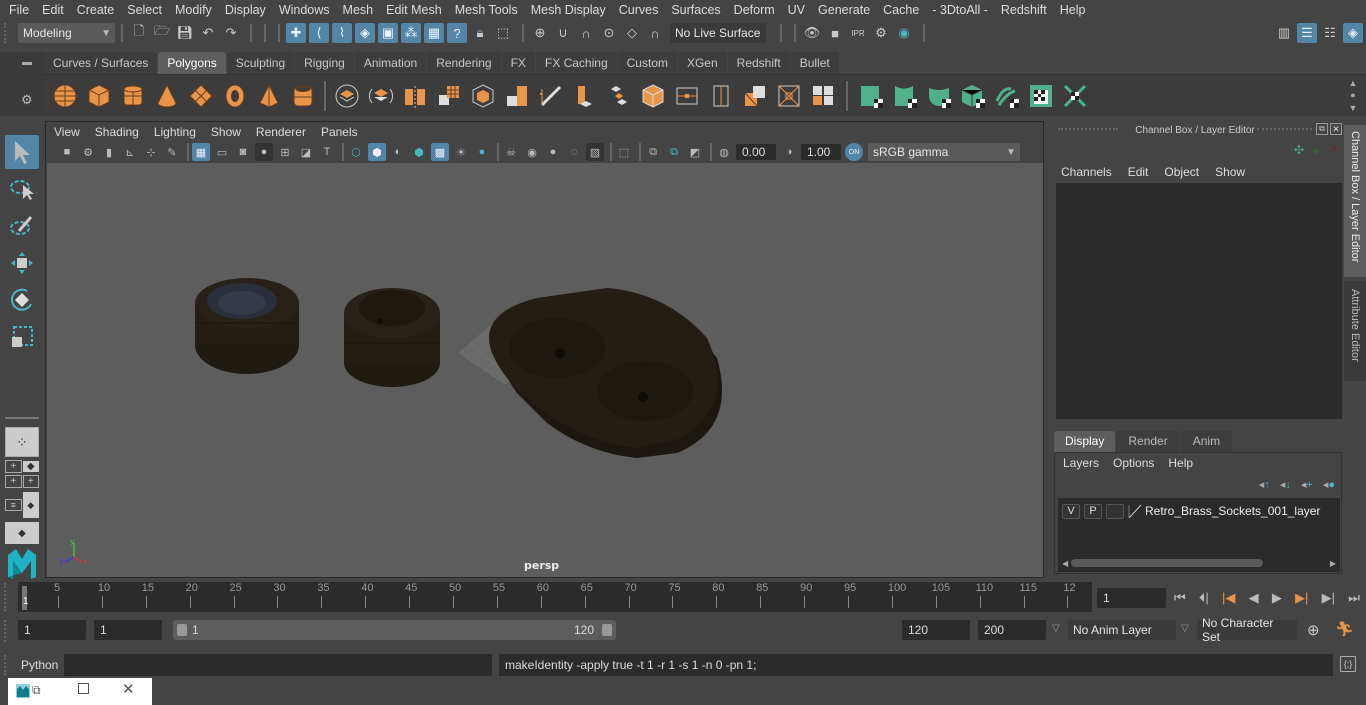  I want to click on float-panel-icon: ⧉, so click(1322, 129).